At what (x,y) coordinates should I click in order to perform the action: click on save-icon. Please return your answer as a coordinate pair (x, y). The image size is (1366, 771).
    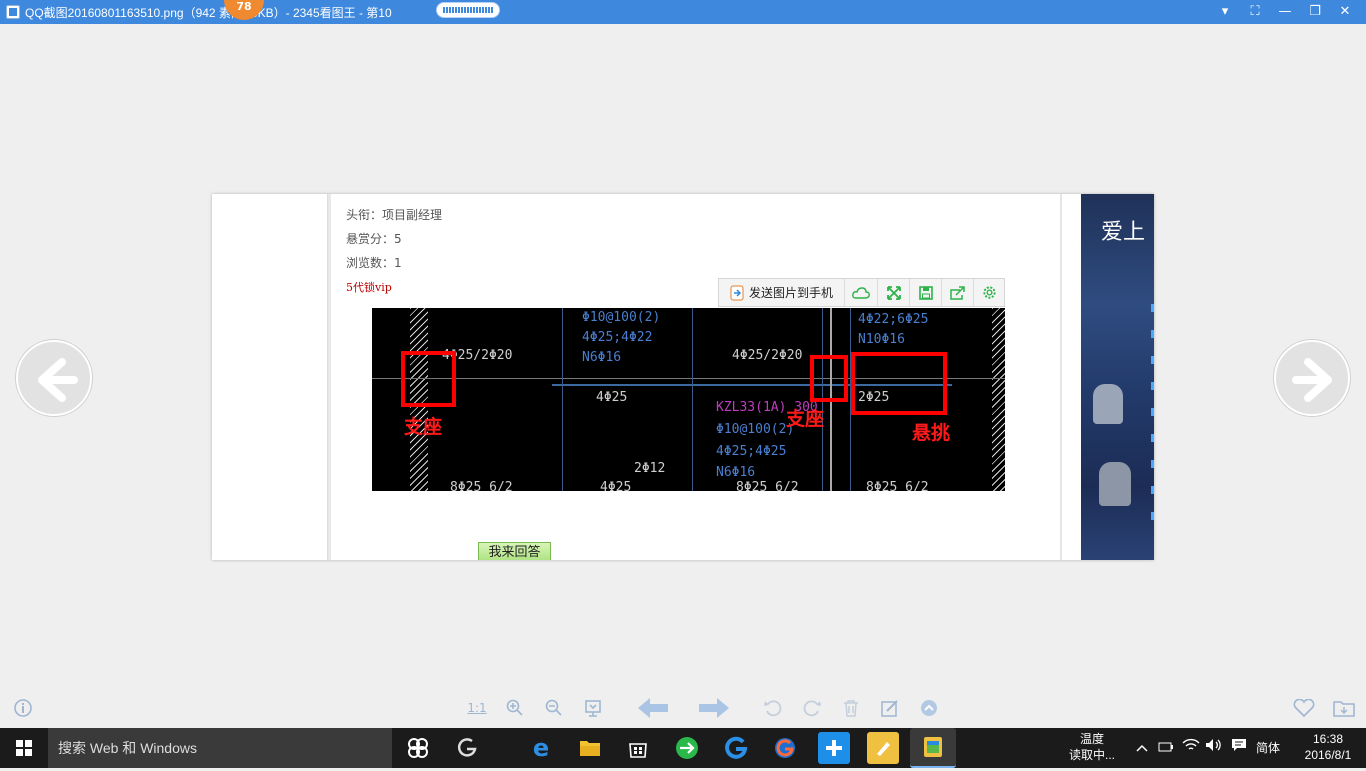
    Looking at the image, I should click on (925, 292).